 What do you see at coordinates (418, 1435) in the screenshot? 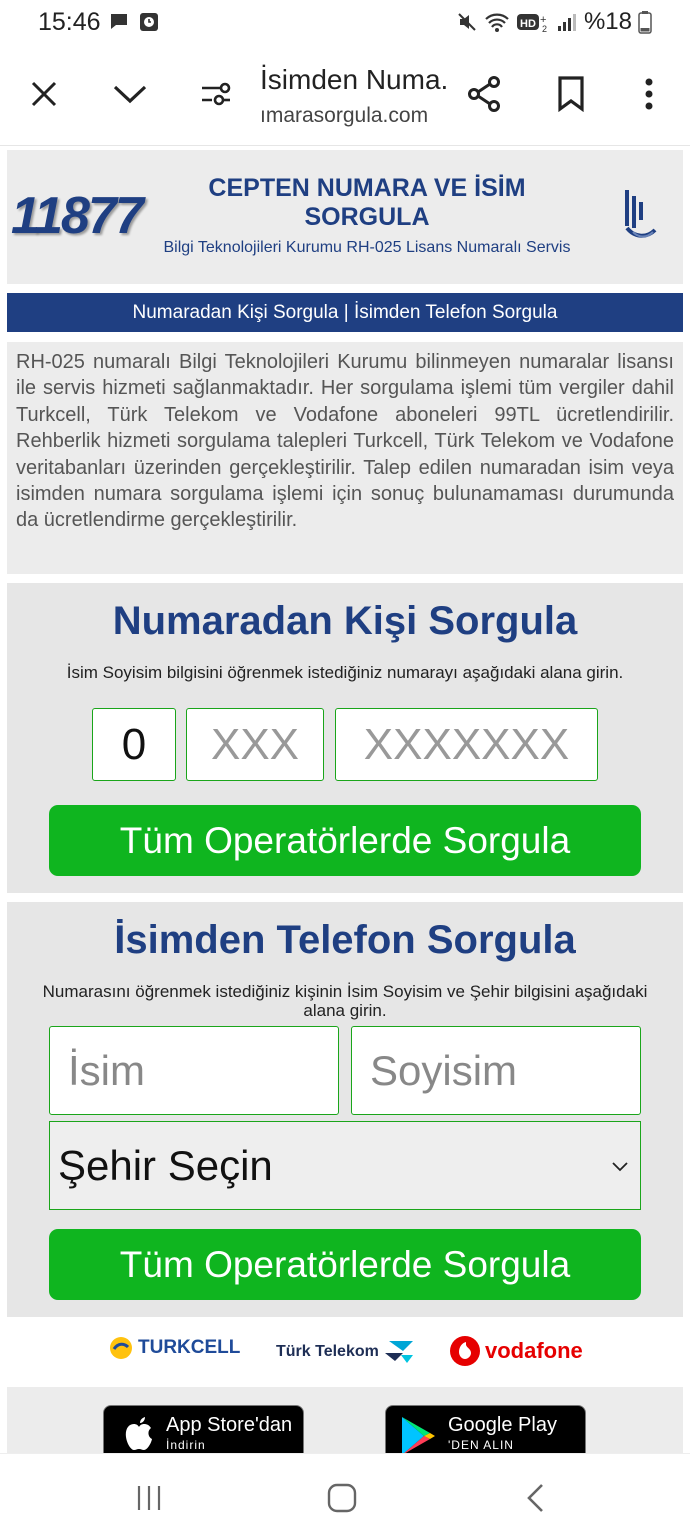
I see `google-play-icon` at bounding box center [418, 1435].